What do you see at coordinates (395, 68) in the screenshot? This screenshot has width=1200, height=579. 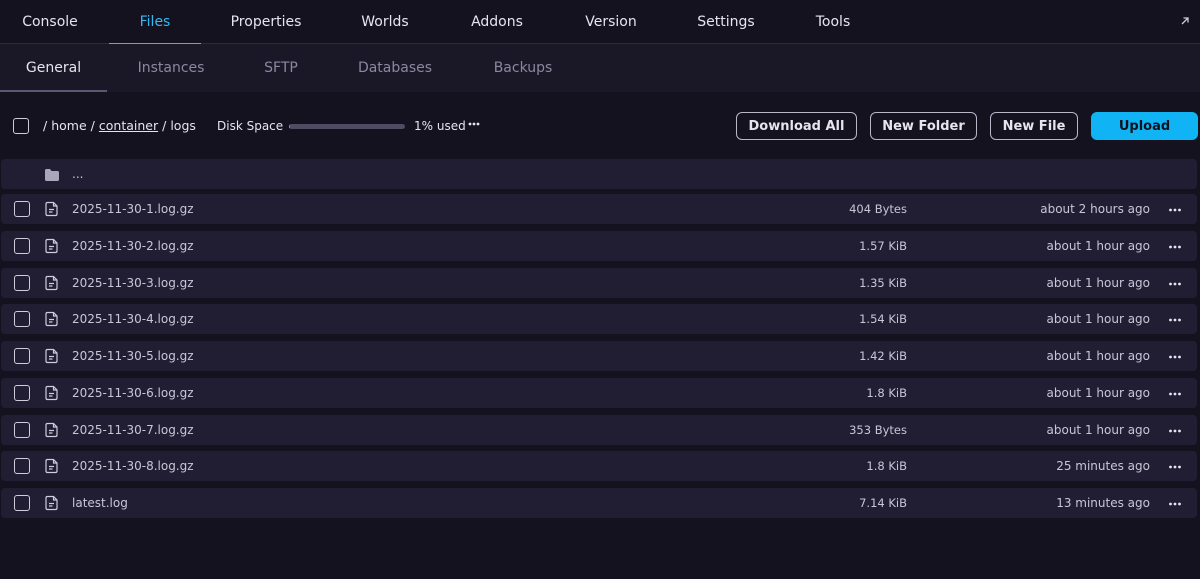 I see `subtab-databases: Databases` at bounding box center [395, 68].